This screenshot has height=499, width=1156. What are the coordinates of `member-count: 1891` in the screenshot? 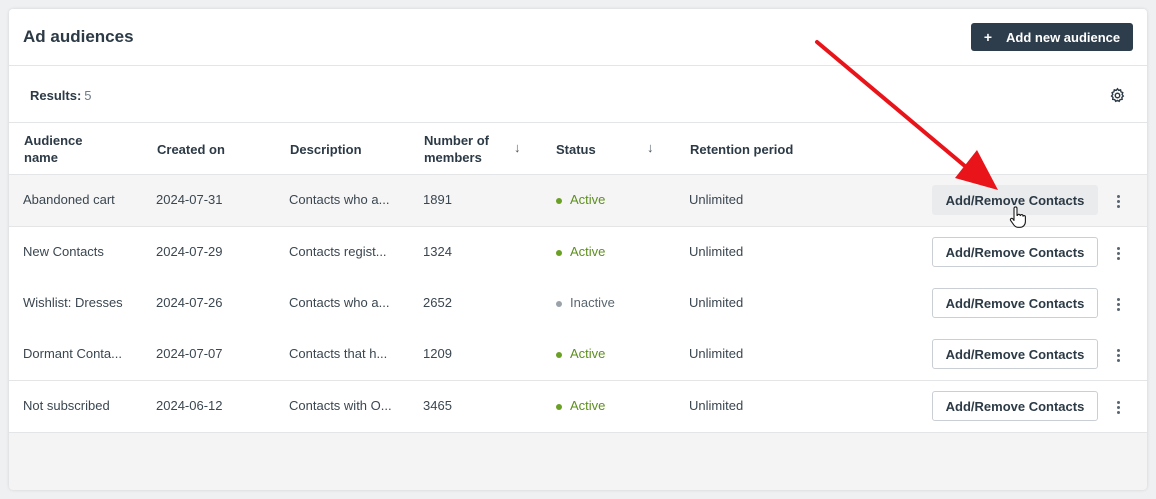 It's located at (437, 199).